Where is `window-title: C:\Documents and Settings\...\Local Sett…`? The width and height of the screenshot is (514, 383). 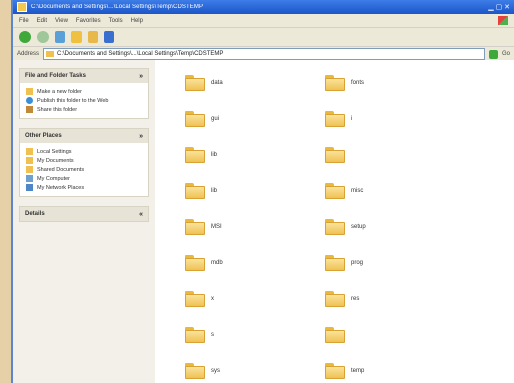
window-title: C:\Documents and Settings\...\Local Sett… is located at coordinates (117, 7).